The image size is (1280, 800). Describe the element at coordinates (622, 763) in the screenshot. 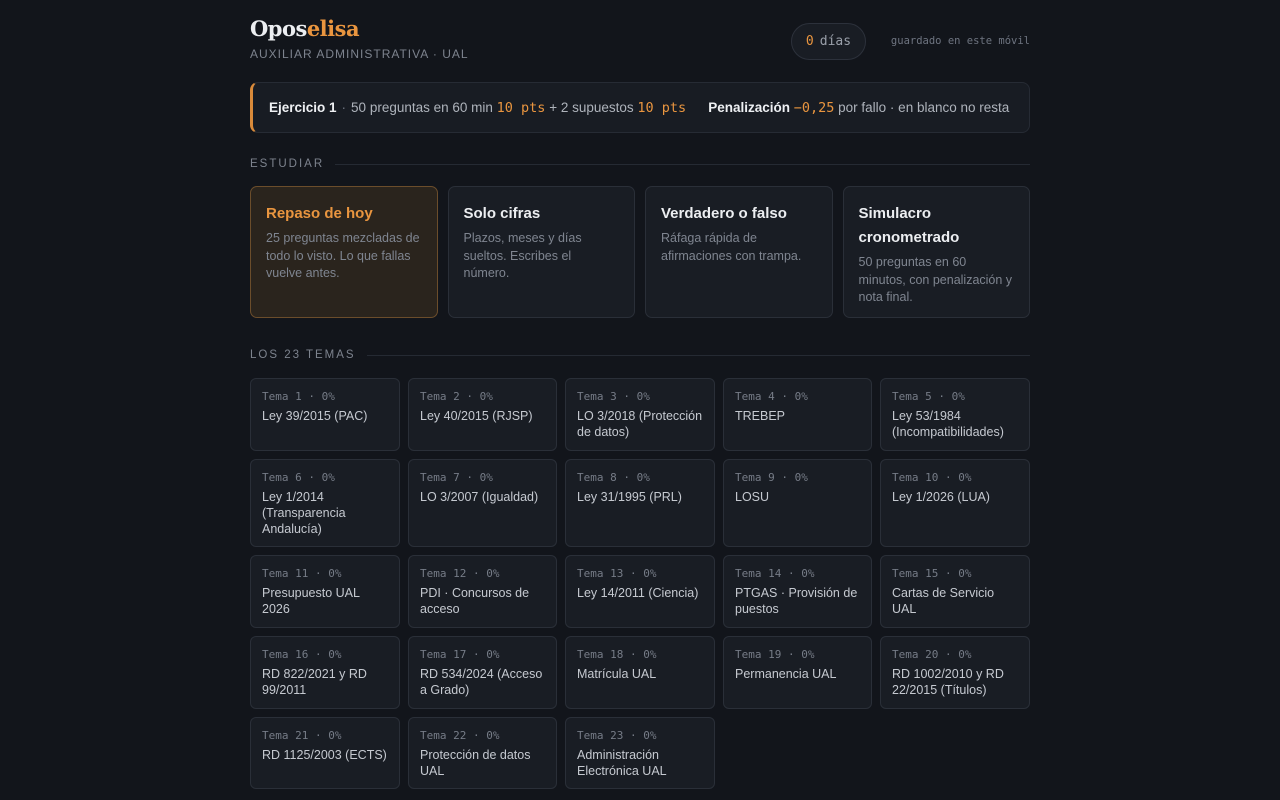

I see `topic-name: Administración Electrónica UAL` at that location.